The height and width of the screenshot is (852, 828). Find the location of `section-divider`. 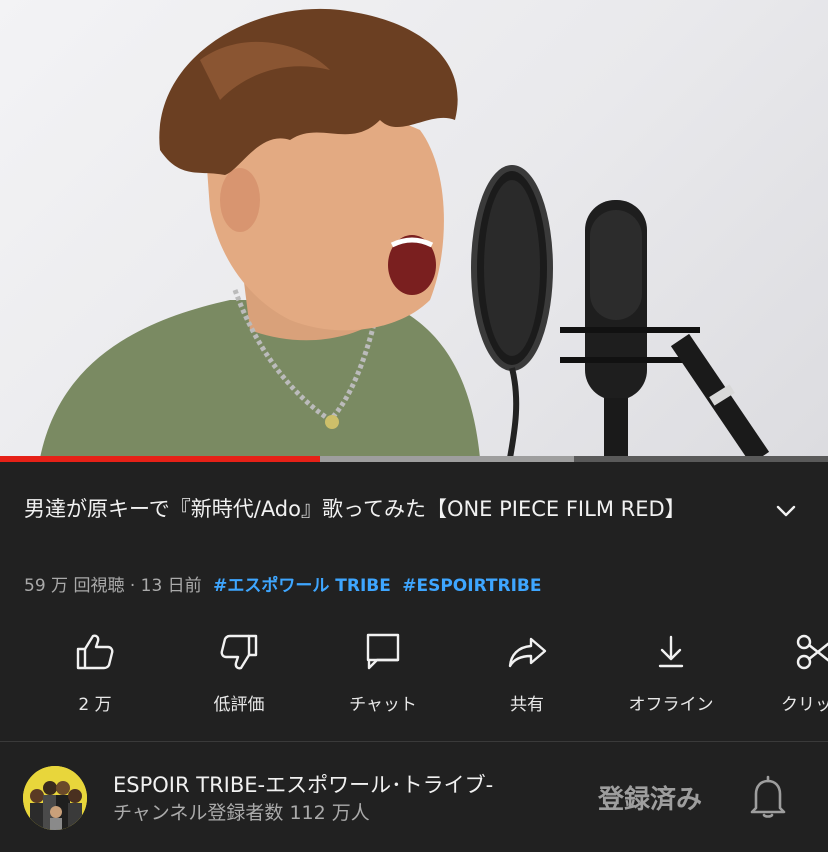

section-divider is located at coordinates (414, 741).